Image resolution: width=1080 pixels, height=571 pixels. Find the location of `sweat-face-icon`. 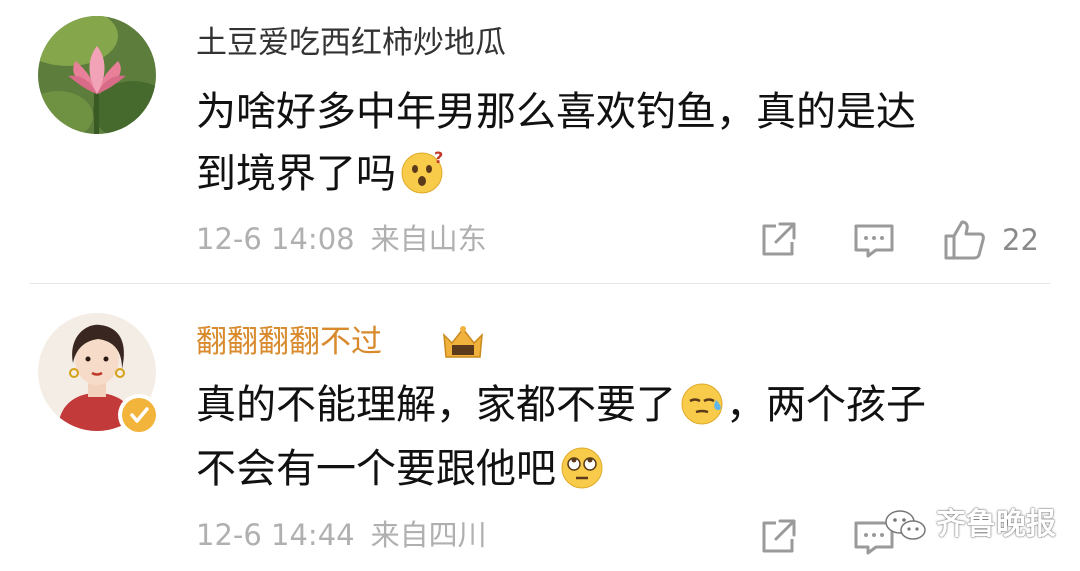

sweat-face-icon is located at coordinates (702, 404).